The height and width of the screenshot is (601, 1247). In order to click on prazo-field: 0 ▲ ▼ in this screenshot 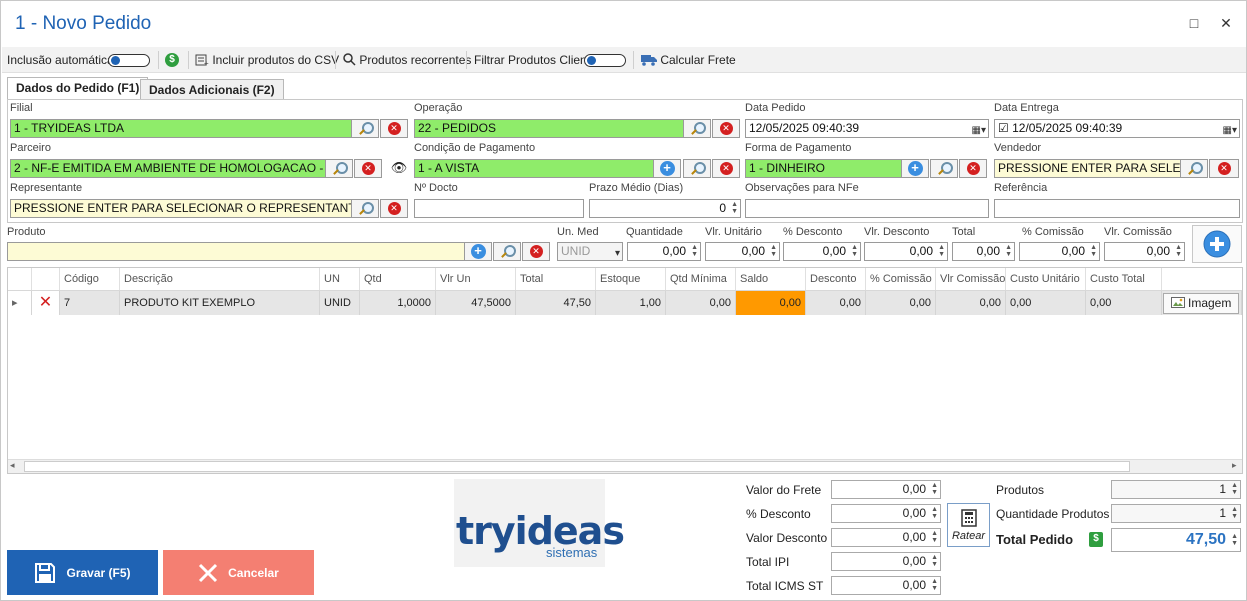, I will do `click(665, 208)`.